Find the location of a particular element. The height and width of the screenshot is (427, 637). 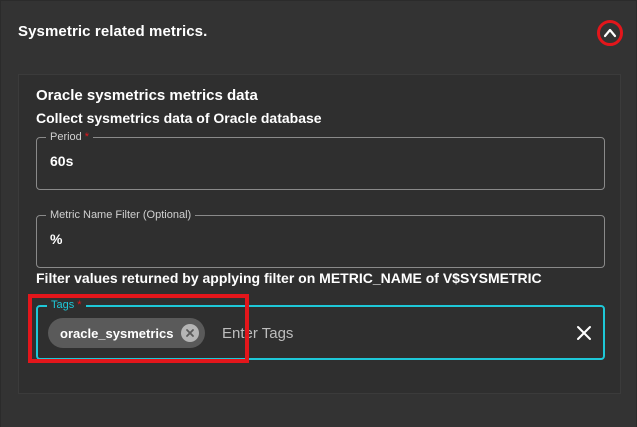

period-label-text: Period is located at coordinates (66, 137).